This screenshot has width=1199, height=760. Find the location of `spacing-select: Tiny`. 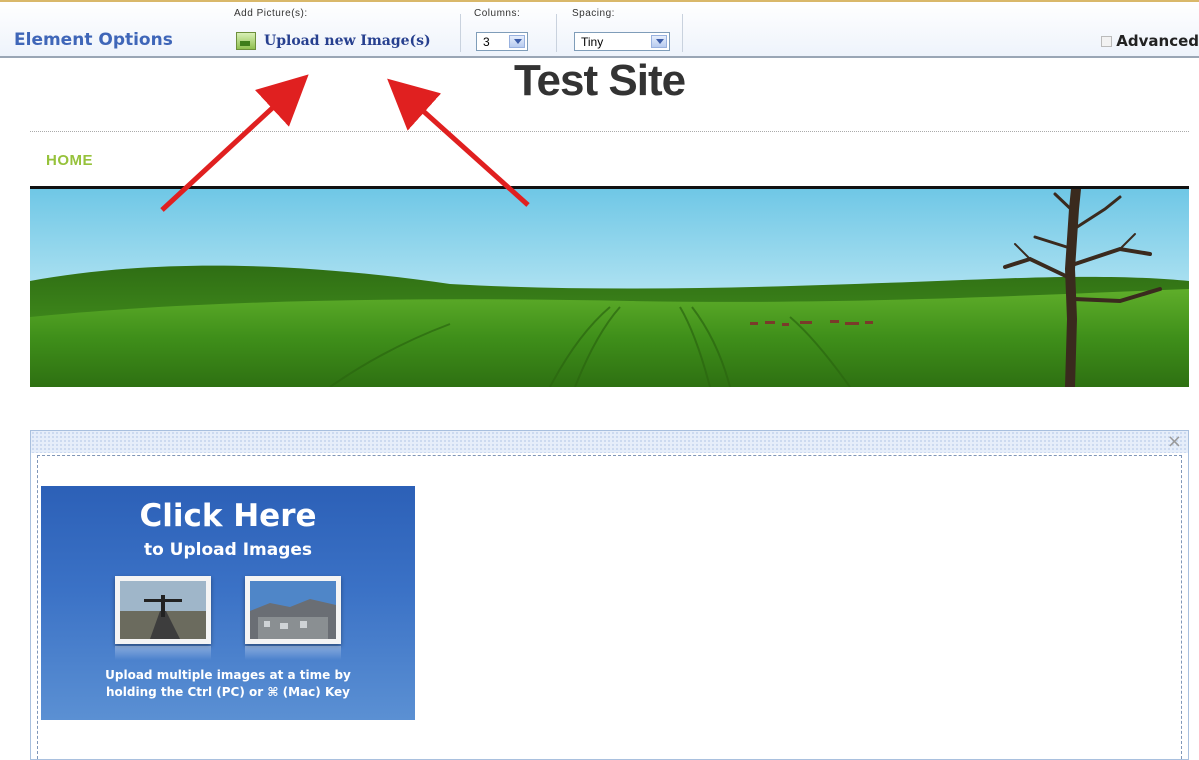

spacing-select: Tiny is located at coordinates (622, 41).